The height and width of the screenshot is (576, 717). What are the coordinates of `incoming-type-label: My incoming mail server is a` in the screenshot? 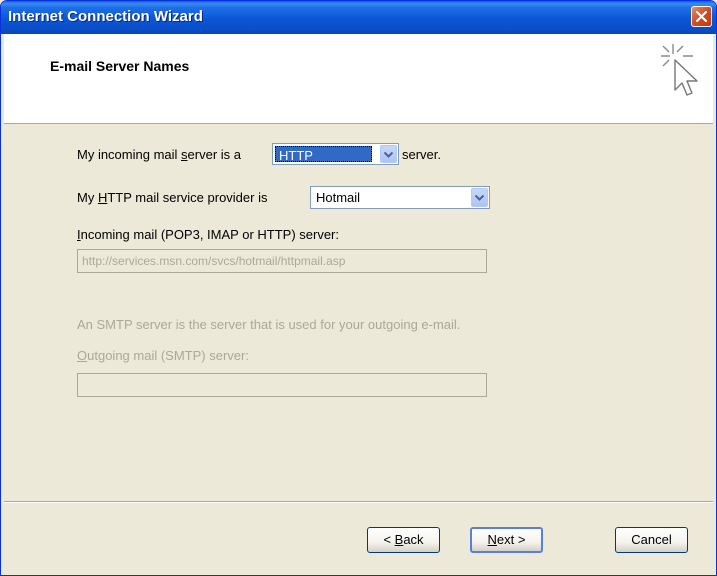 It's located at (159, 154).